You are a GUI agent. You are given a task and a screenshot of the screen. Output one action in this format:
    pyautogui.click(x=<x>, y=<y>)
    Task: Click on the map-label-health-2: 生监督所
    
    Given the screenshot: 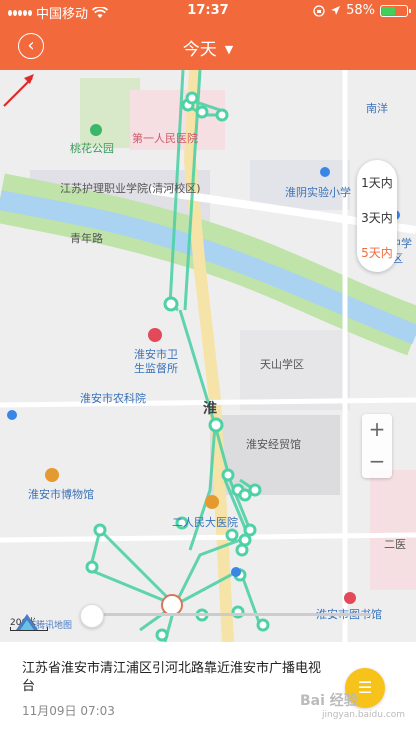 What is the action you would take?
    pyautogui.click(x=156, y=368)
    